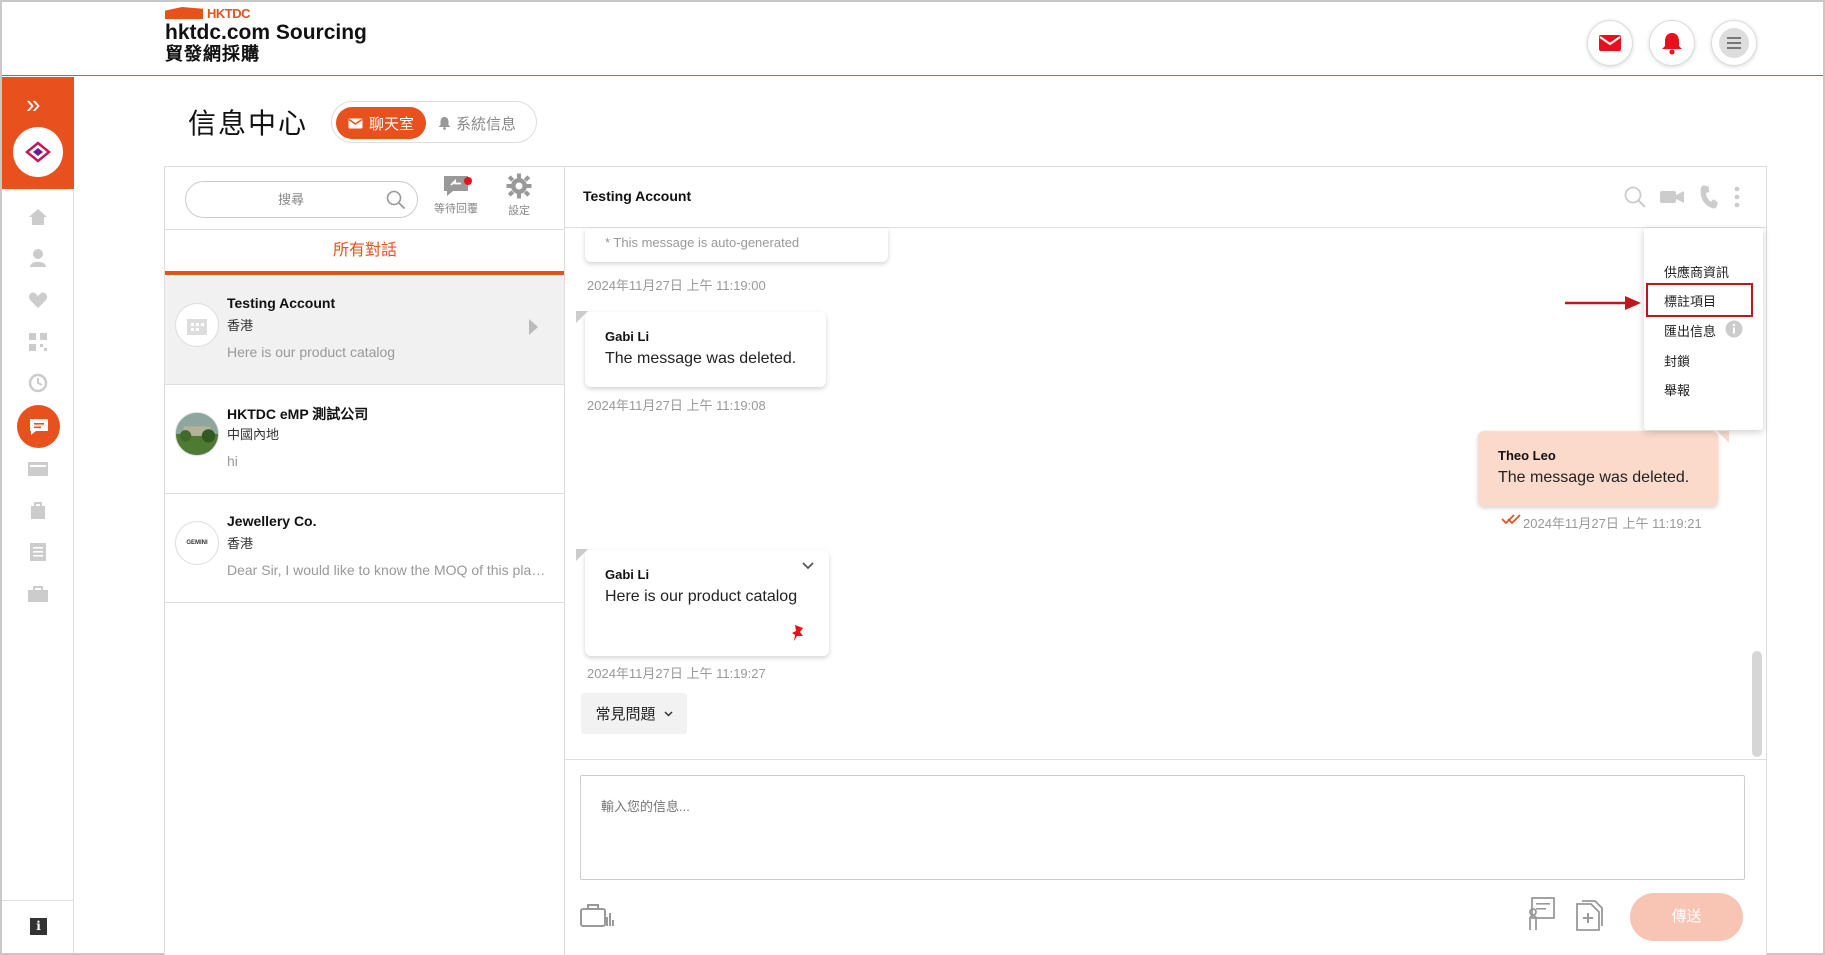  I want to click on logo-org: HKTDC, so click(229, 13).